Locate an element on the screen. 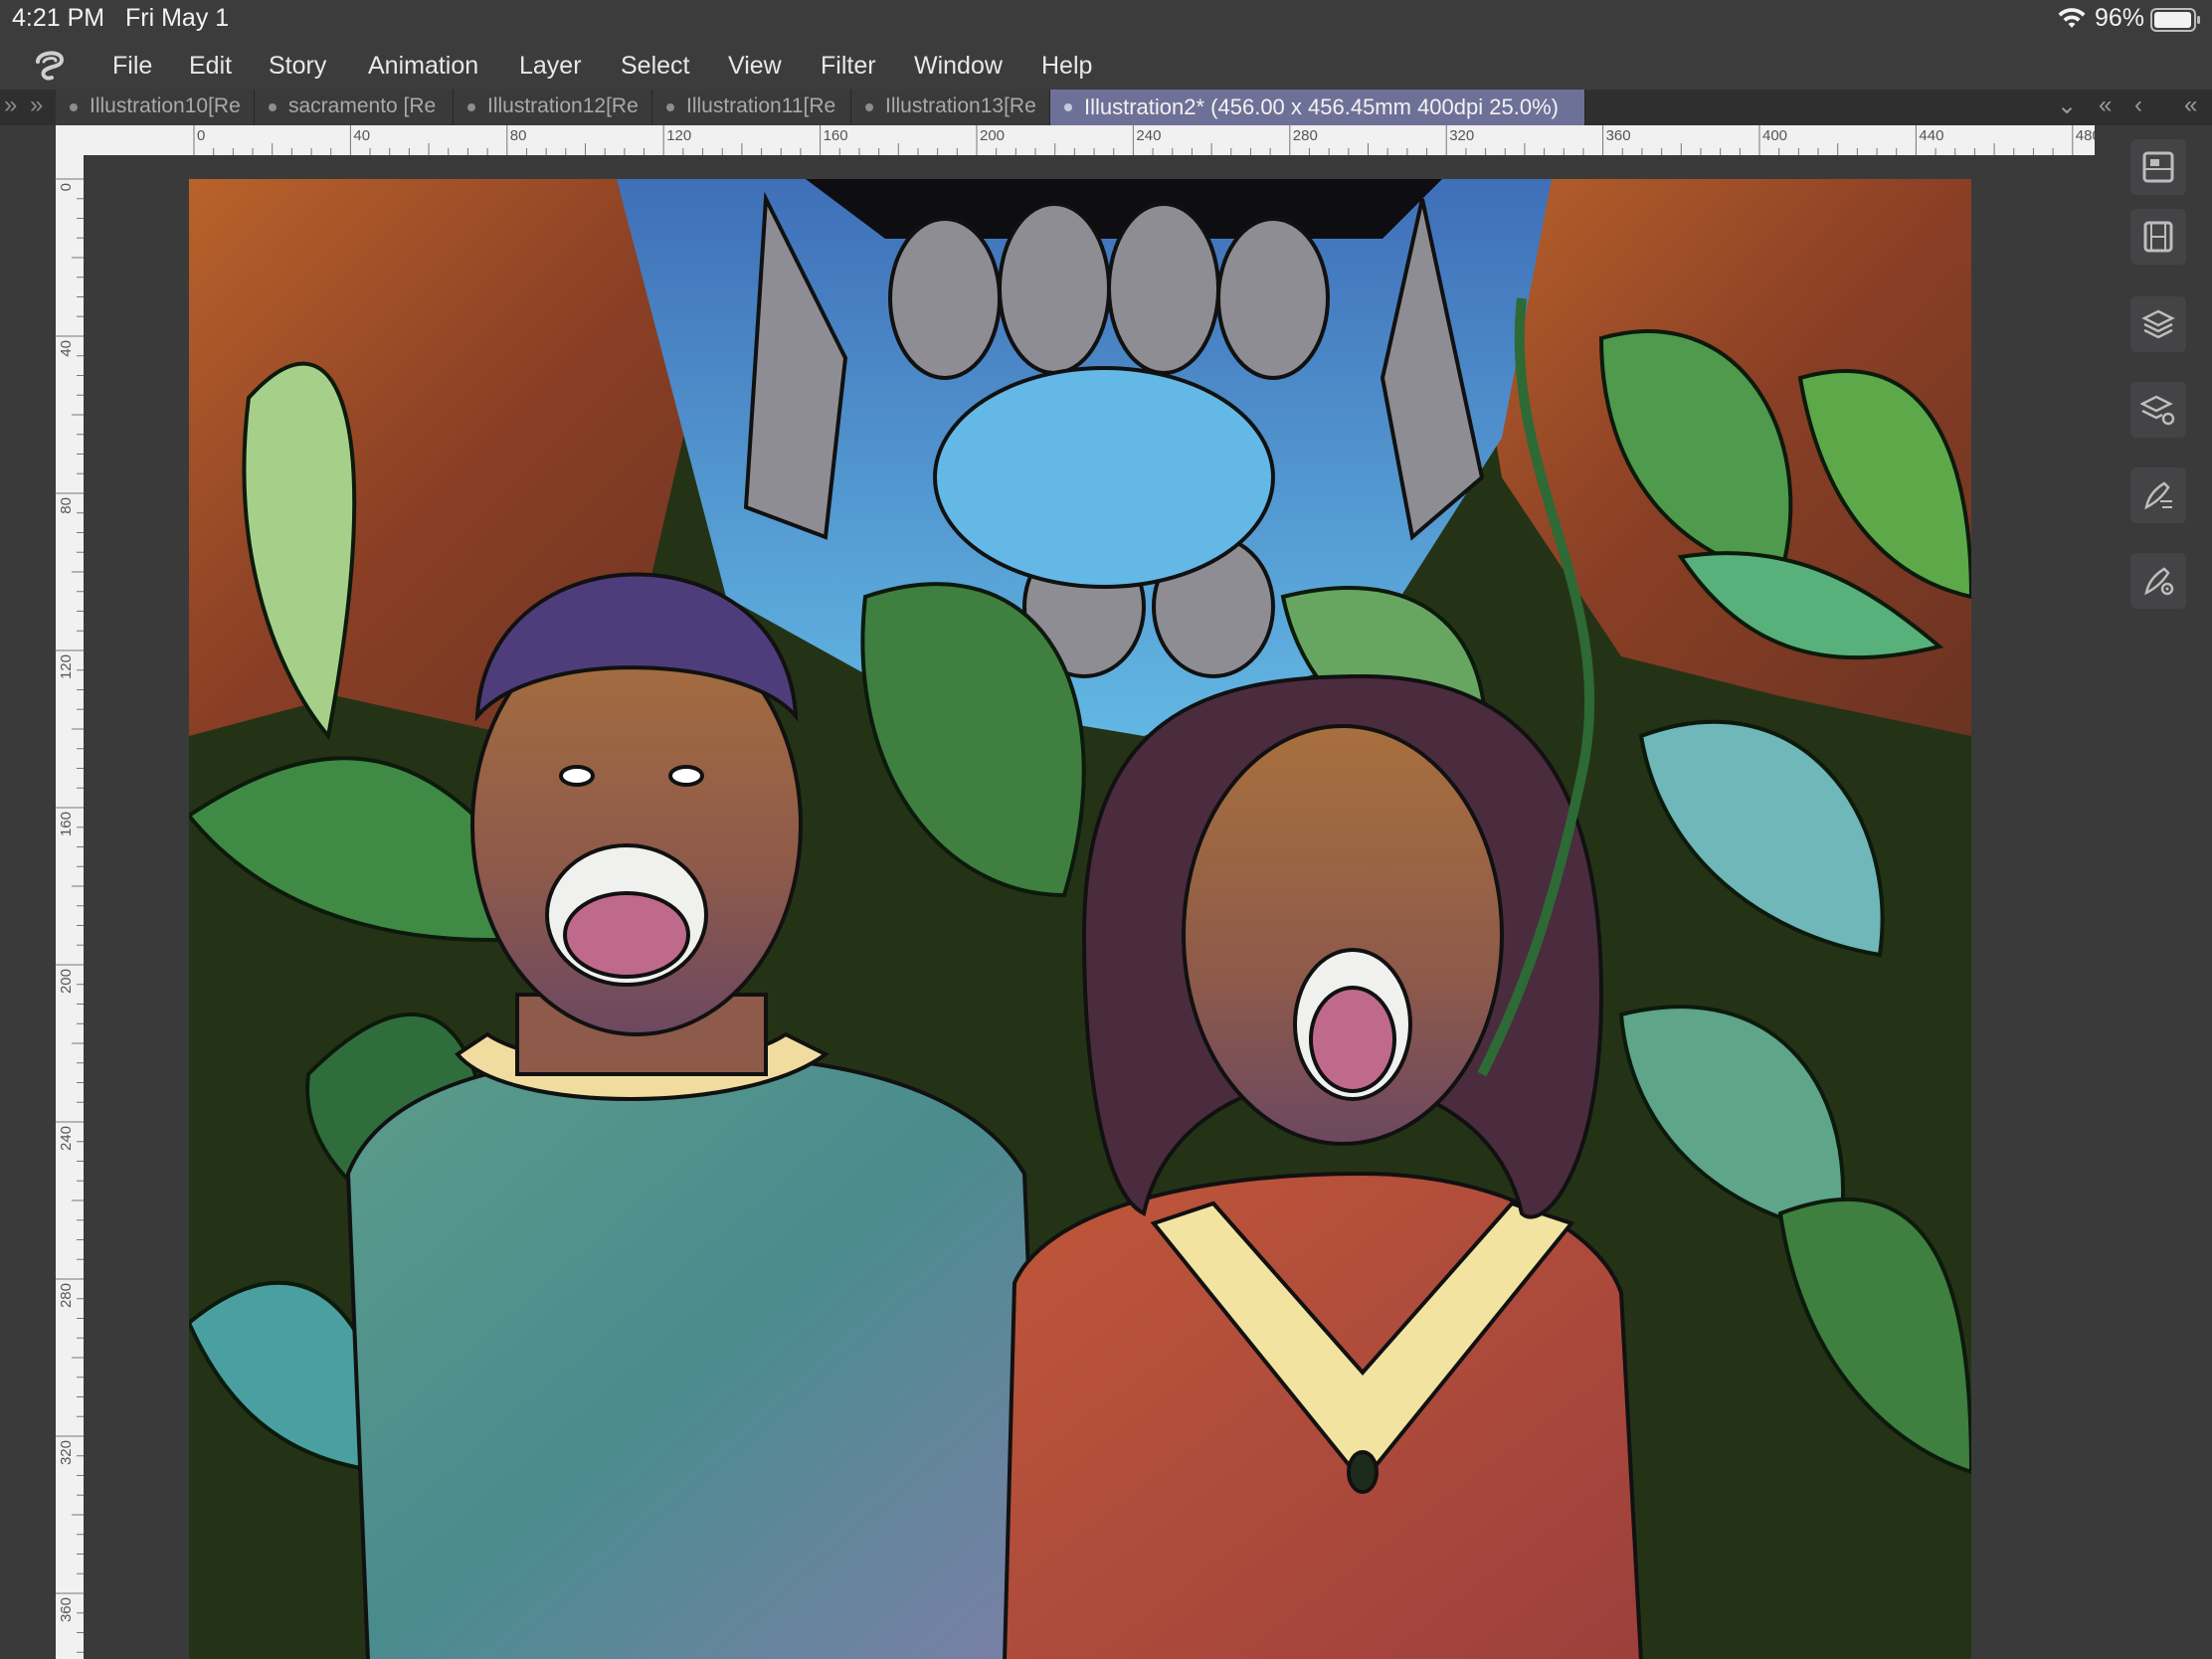  v-ruler-label: 120 is located at coordinates (66, 667).